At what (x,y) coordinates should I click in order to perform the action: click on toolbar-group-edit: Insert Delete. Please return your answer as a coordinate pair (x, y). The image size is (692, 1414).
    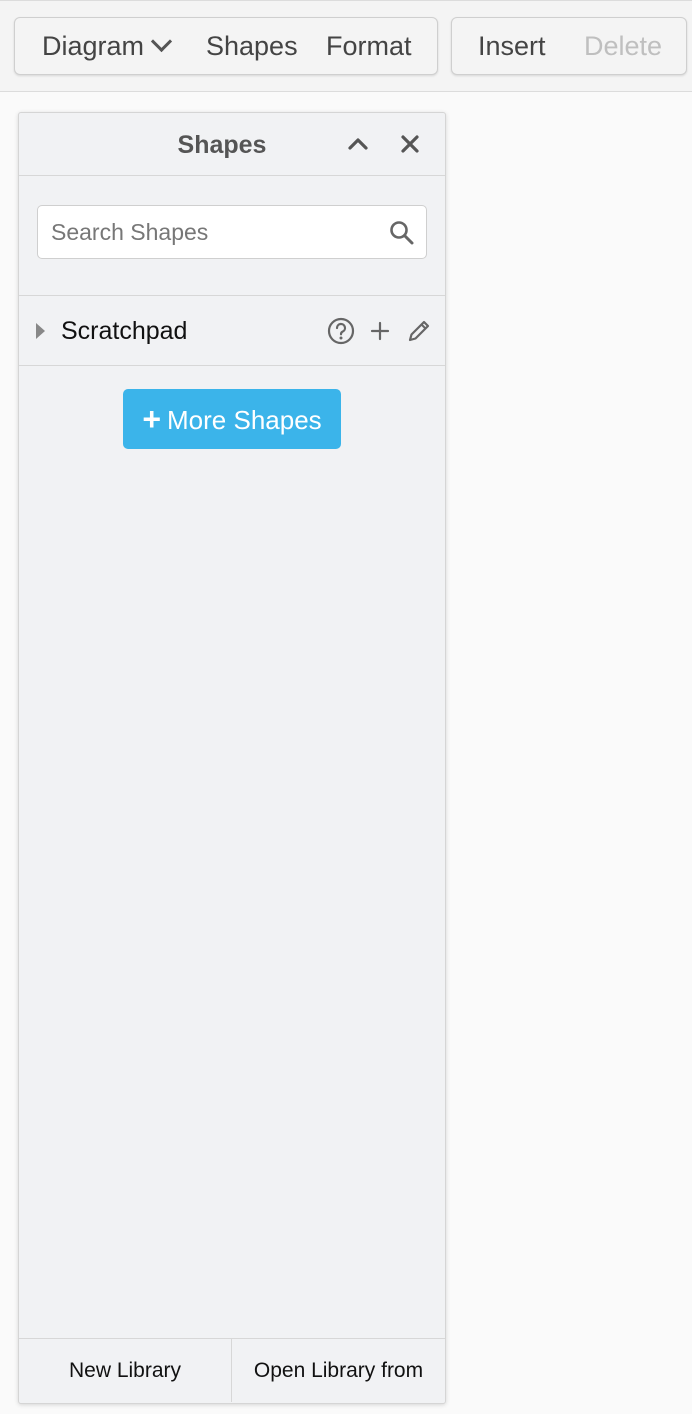
    Looking at the image, I should click on (569, 46).